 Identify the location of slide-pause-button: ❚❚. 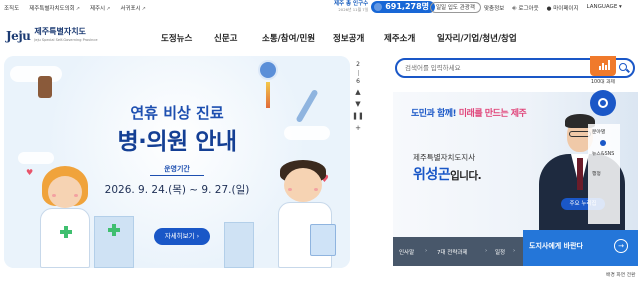
(358, 116).